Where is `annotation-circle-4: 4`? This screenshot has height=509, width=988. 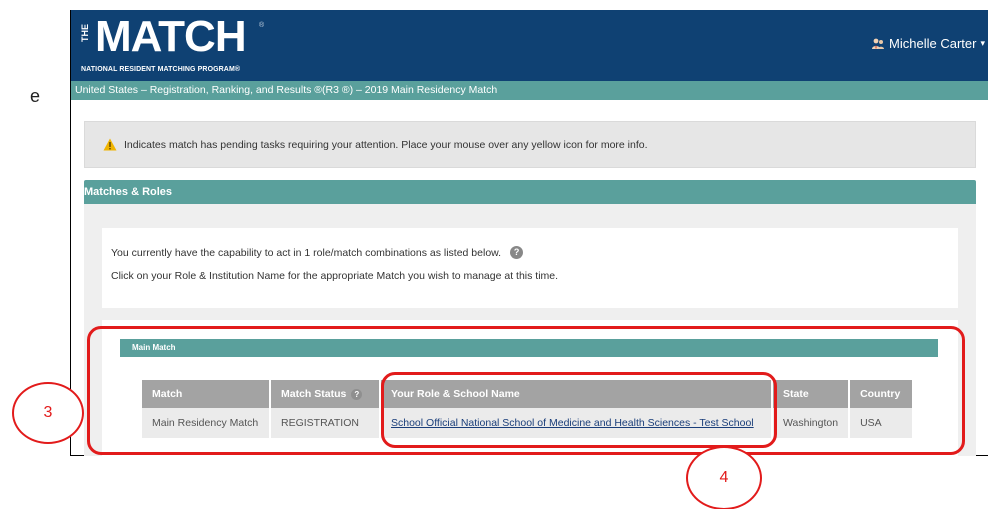
annotation-circle-4: 4 is located at coordinates (724, 477).